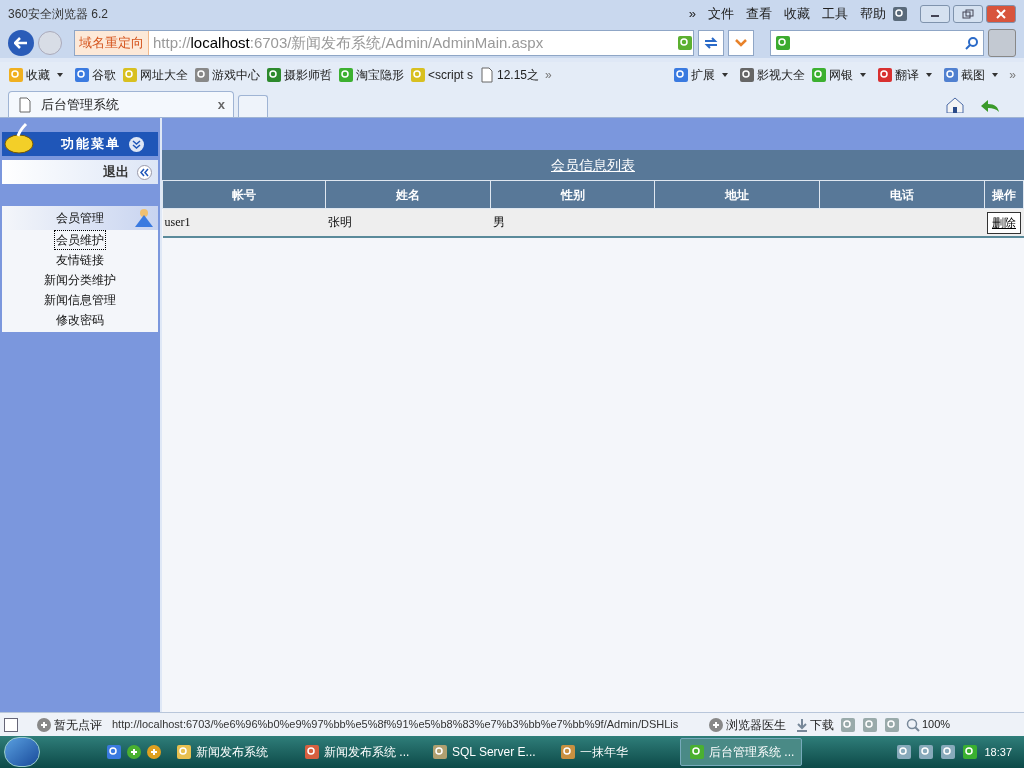 This screenshot has width=1024, height=768. I want to click on sidebar-toggle-icon, so click(11, 724).